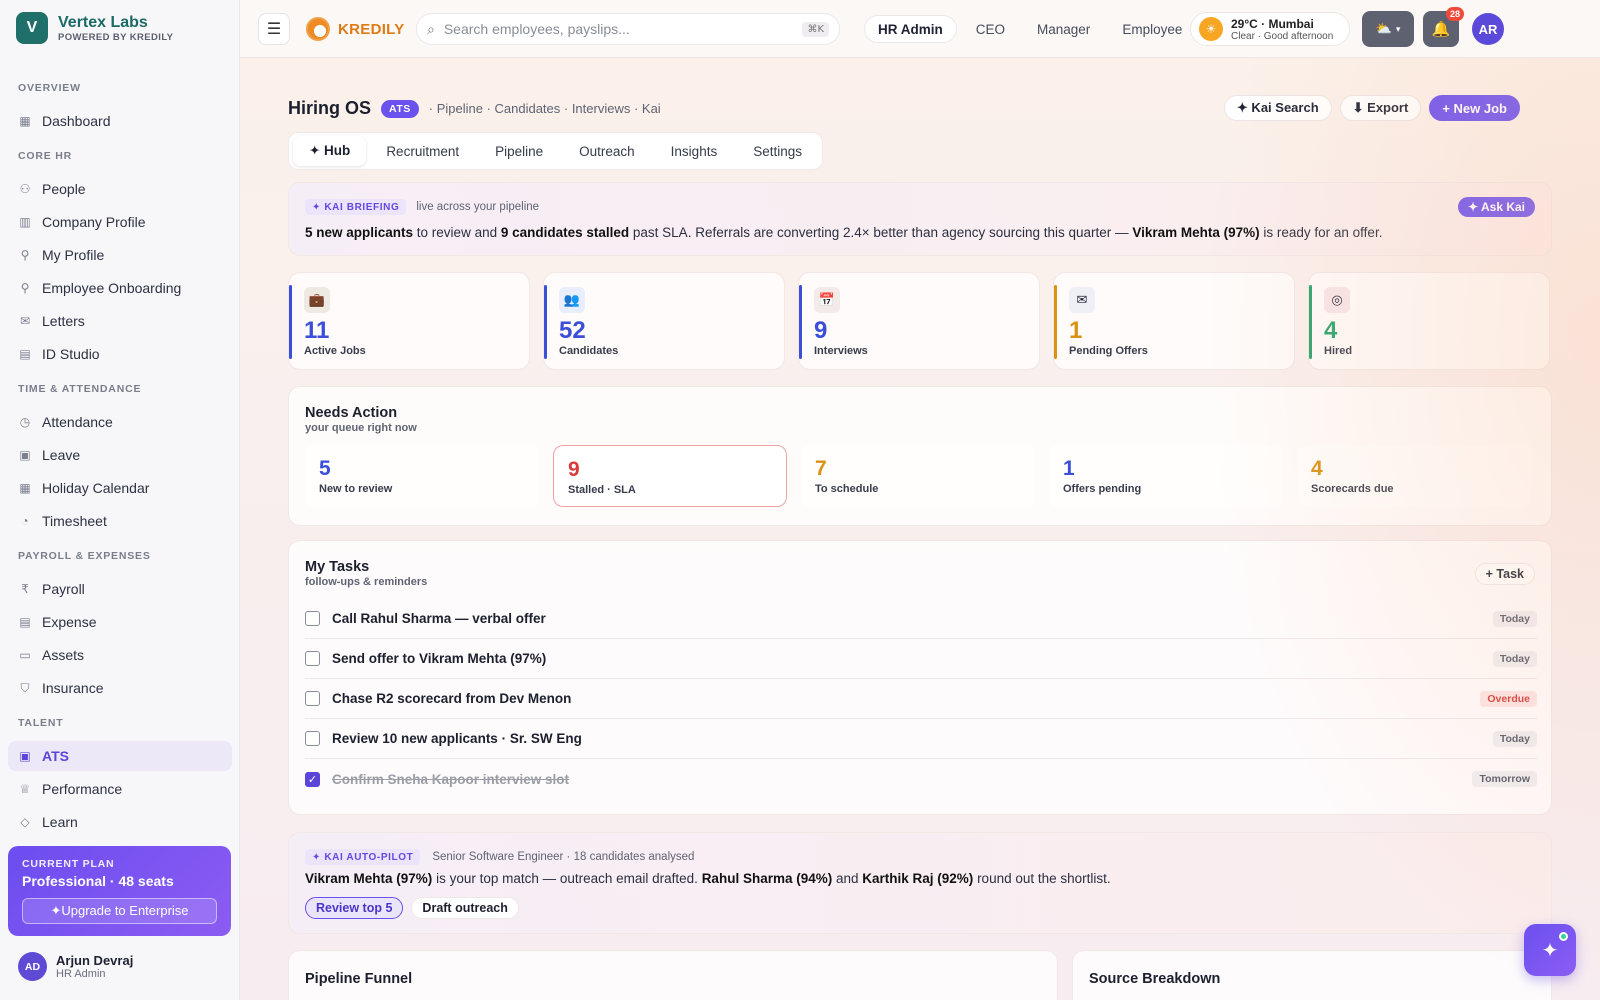 Image resolution: width=1600 pixels, height=1000 pixels. I want to click on tab-pipeline: Pipeline, so click(519, 151).